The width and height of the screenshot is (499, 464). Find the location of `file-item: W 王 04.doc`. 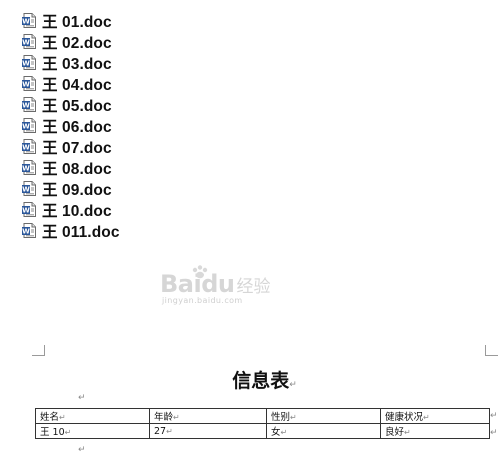

file-item: W 王 04.doc is located at coordinates (71, 83).